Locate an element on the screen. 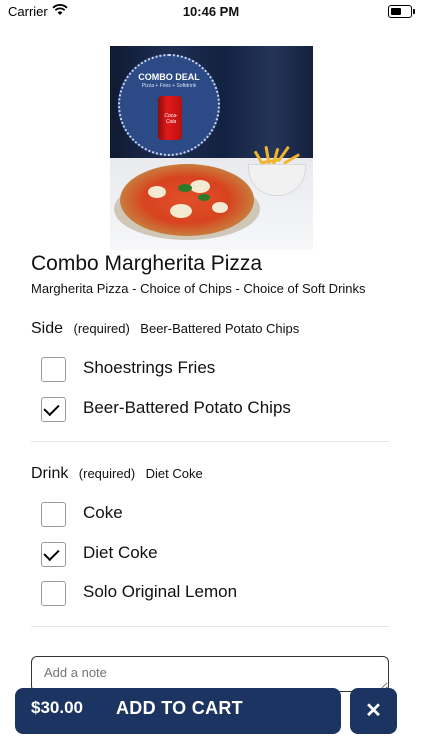 This screenshot has width=422, height=750. can-label: Coca-Cola is located at coordinates (171, 119).